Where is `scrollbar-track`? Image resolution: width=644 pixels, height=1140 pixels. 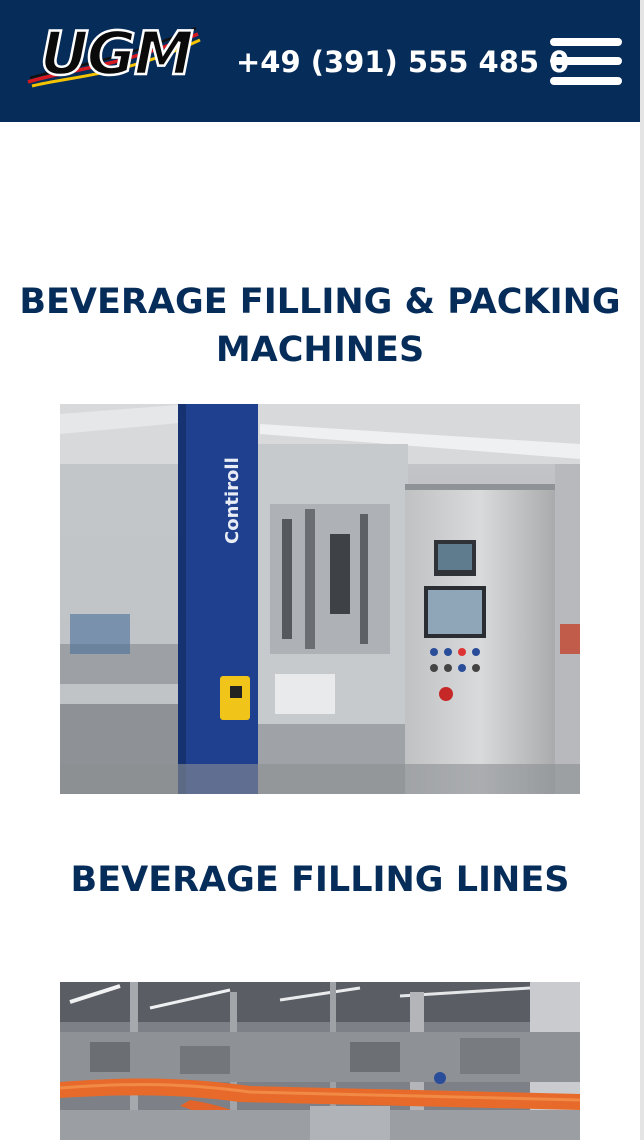
scrollbar-track is located at coordinates (642, 570).